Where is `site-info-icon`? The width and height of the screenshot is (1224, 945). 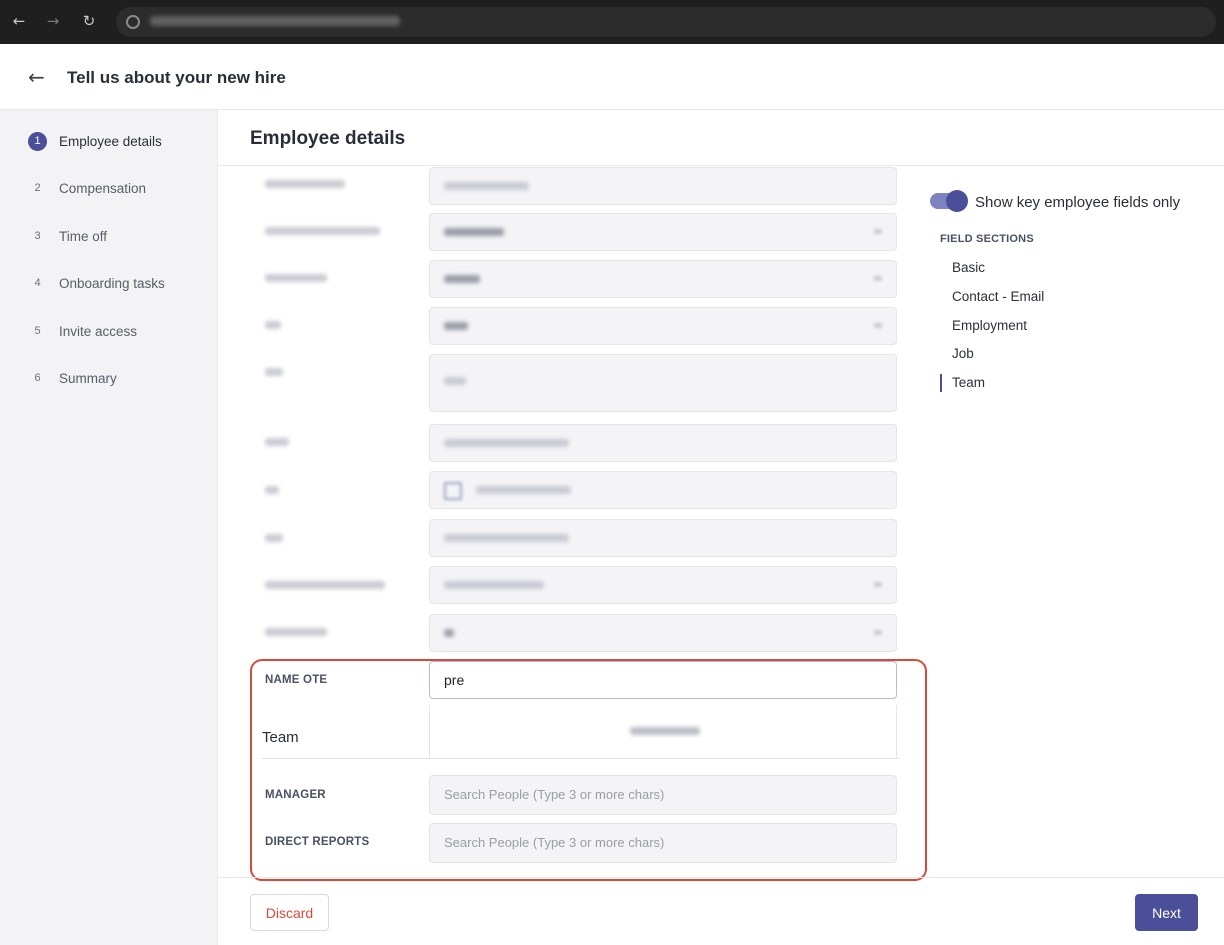
site-info-icon is located at coordinates (133, 22).